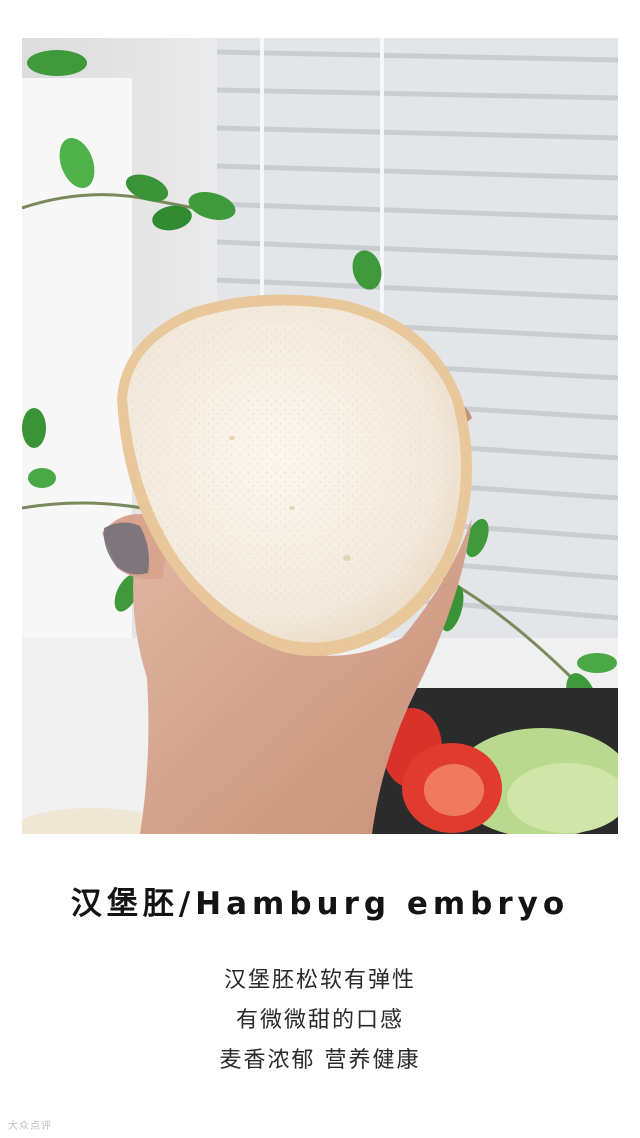  What do you see at coordinates (320, 904) in the screenshot?
I see `caption-title: 汉堡胚/Hamburg embryo` at bounding box center [320, 904].